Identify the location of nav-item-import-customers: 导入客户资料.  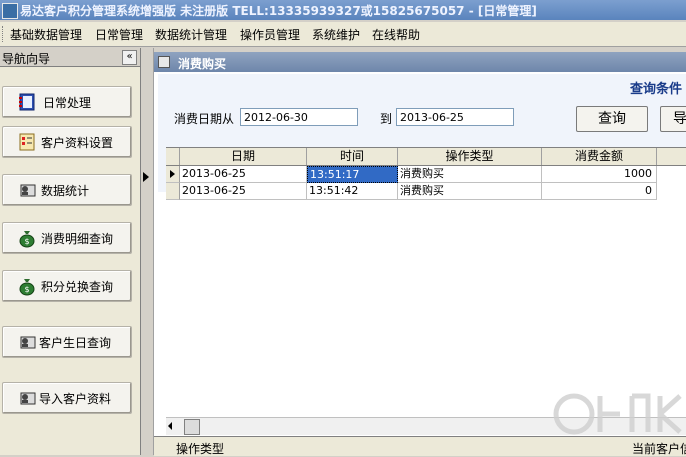
(67, 398).